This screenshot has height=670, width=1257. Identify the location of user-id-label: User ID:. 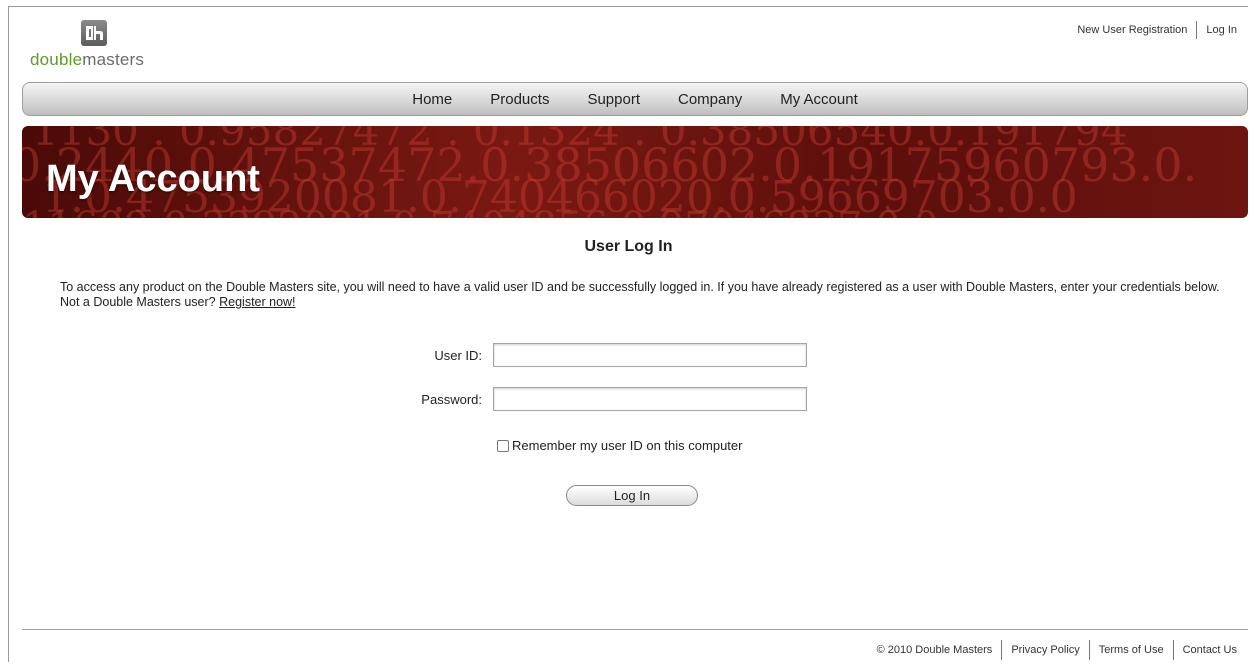
(458, 355).